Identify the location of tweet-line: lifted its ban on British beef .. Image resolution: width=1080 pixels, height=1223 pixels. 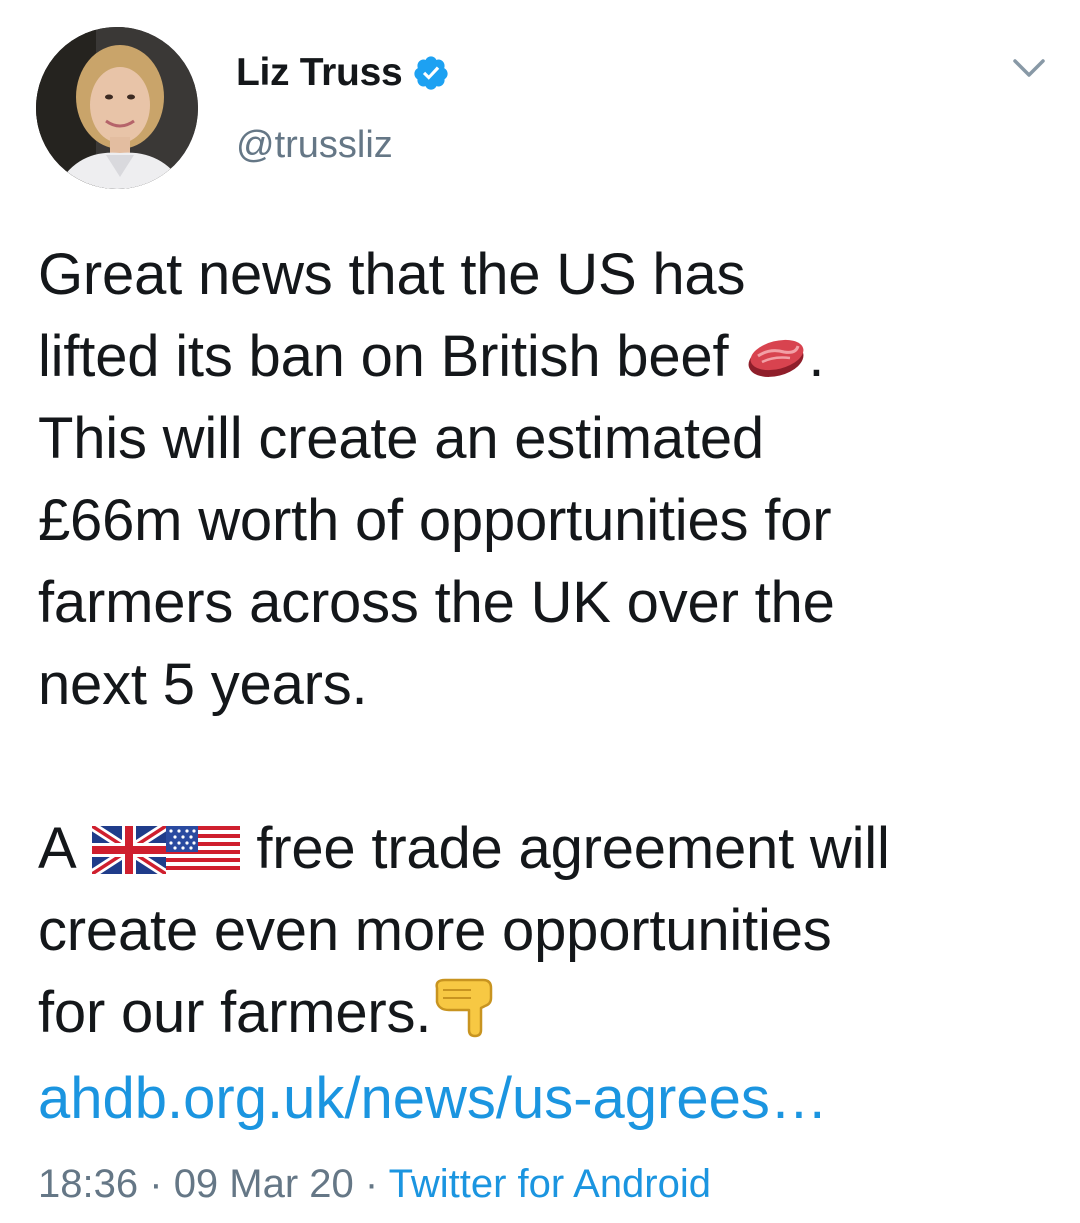
(543, 357).